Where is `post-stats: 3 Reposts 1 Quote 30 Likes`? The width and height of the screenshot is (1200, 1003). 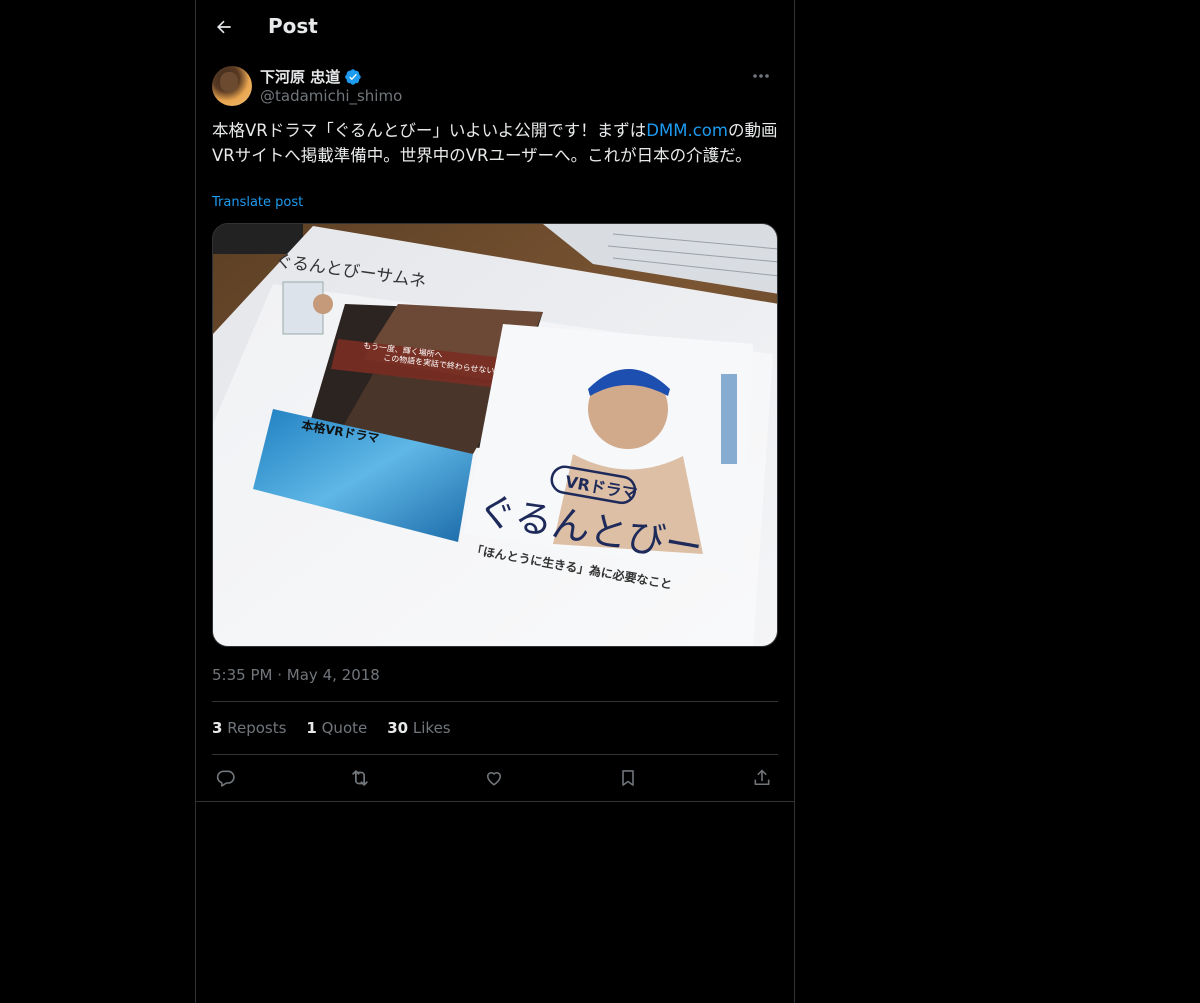 post-stats: 3 Reposts 1 Quote 30 Likes is located at coordinates (331, 728).